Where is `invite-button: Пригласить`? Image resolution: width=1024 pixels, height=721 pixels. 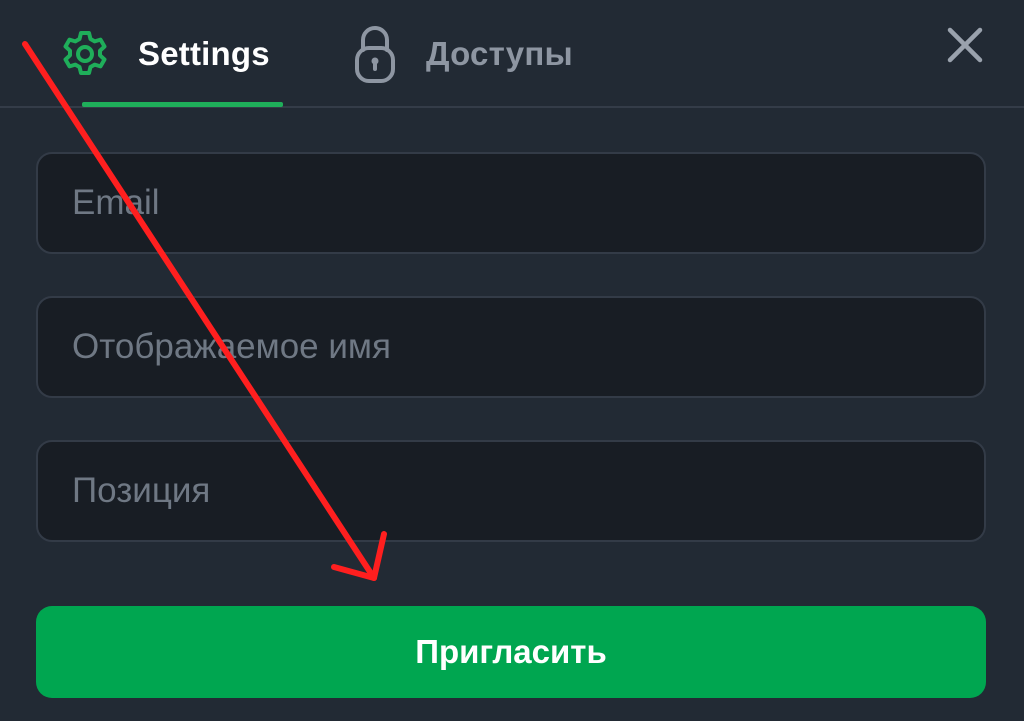
invite-button: Пригласить is located at coordinates (511, 652).